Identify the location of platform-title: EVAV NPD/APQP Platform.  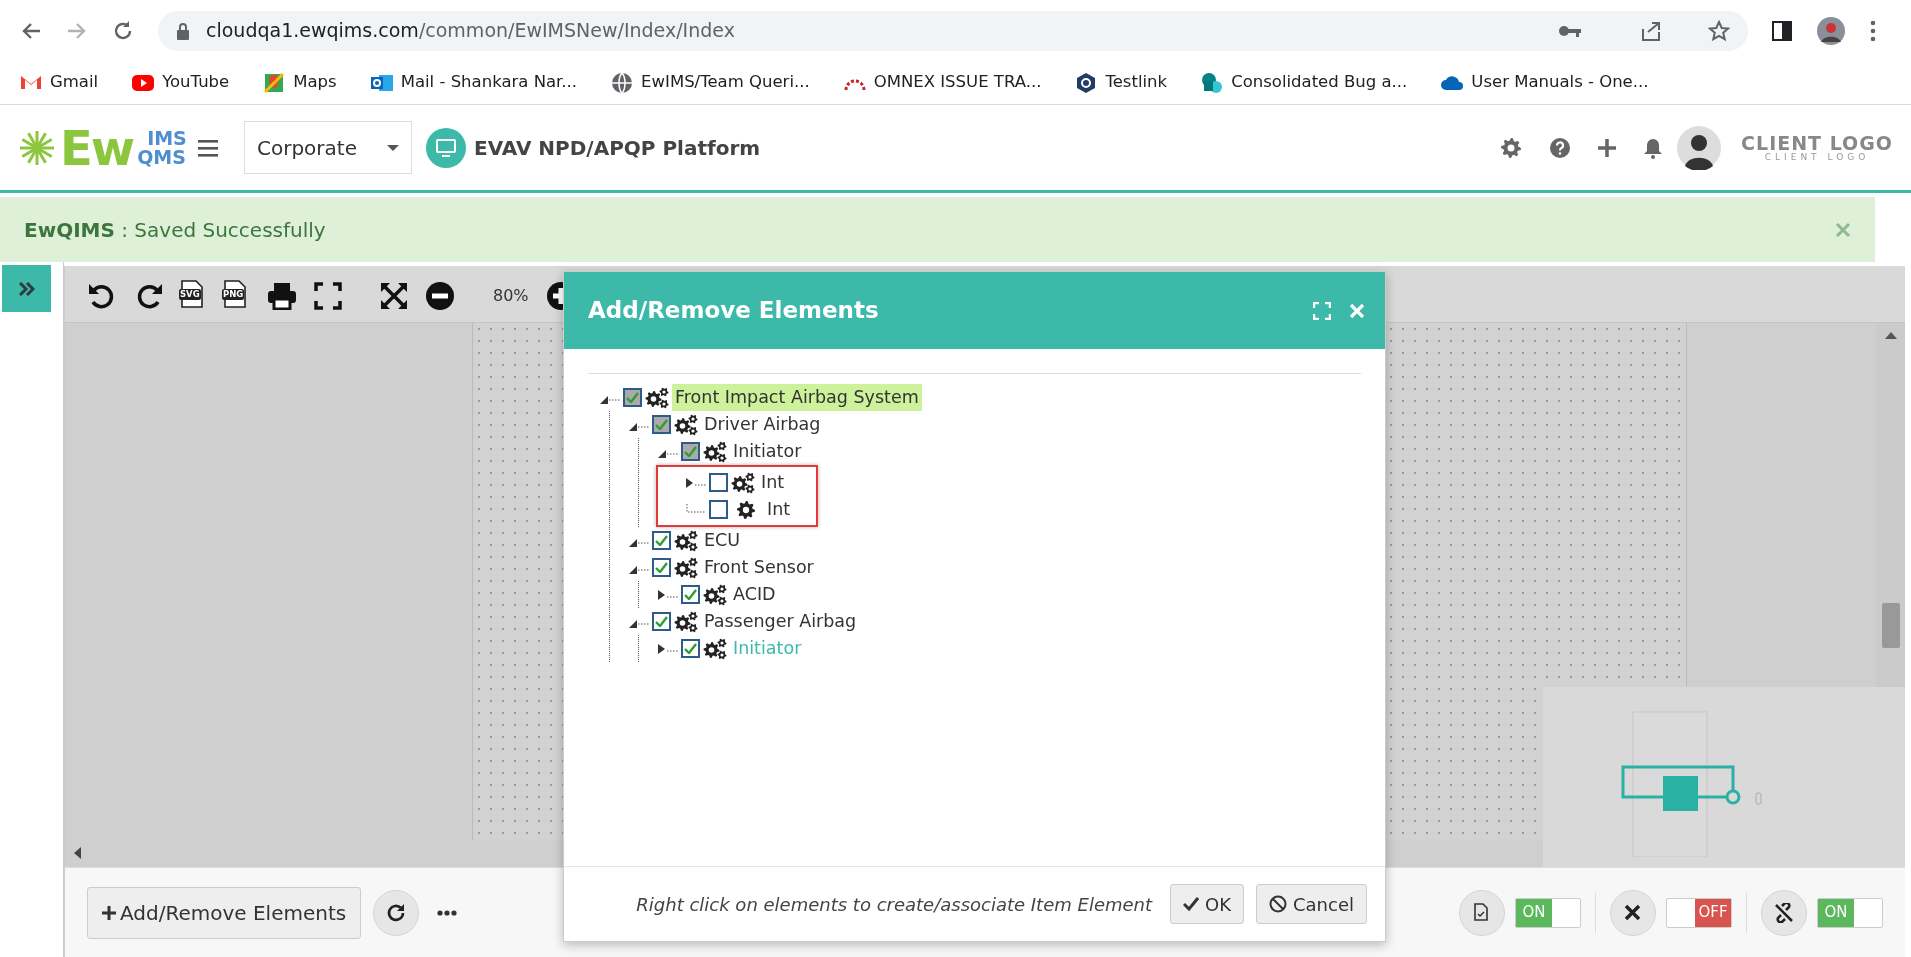
(617, 148).